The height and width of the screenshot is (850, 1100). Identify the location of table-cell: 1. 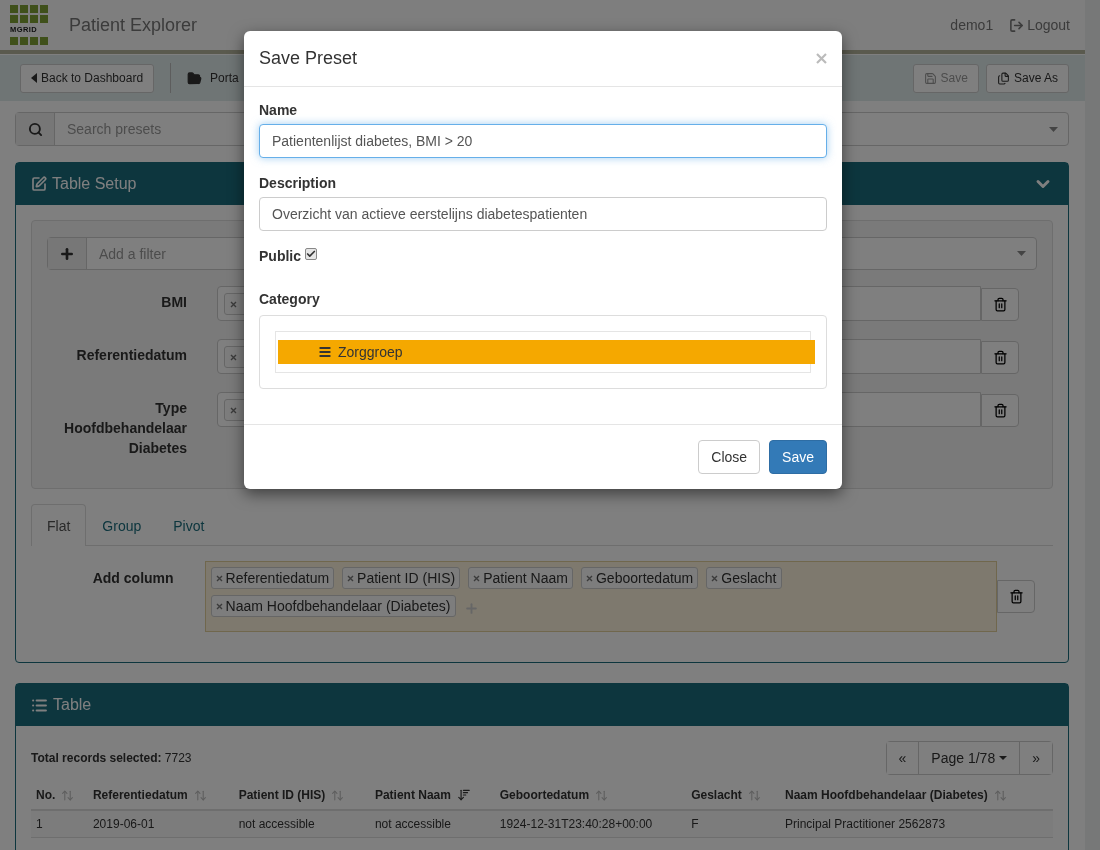
(59, 824).